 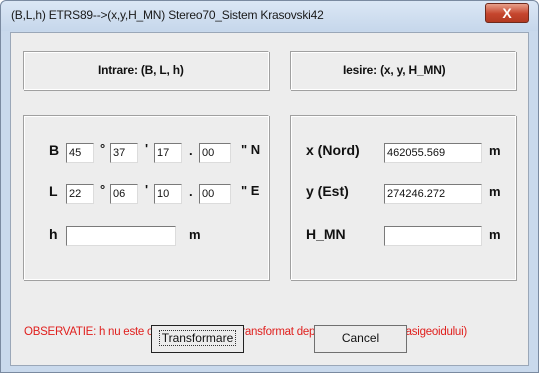 What do you see at coordinates (103, 189) in the screenshot?
I see `l-degree-symbol: °` at bounding box center [103, 189].